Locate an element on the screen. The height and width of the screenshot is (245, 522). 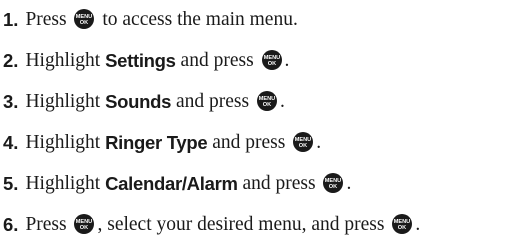
menu-term: Settings is located at coordinates (140, 60).